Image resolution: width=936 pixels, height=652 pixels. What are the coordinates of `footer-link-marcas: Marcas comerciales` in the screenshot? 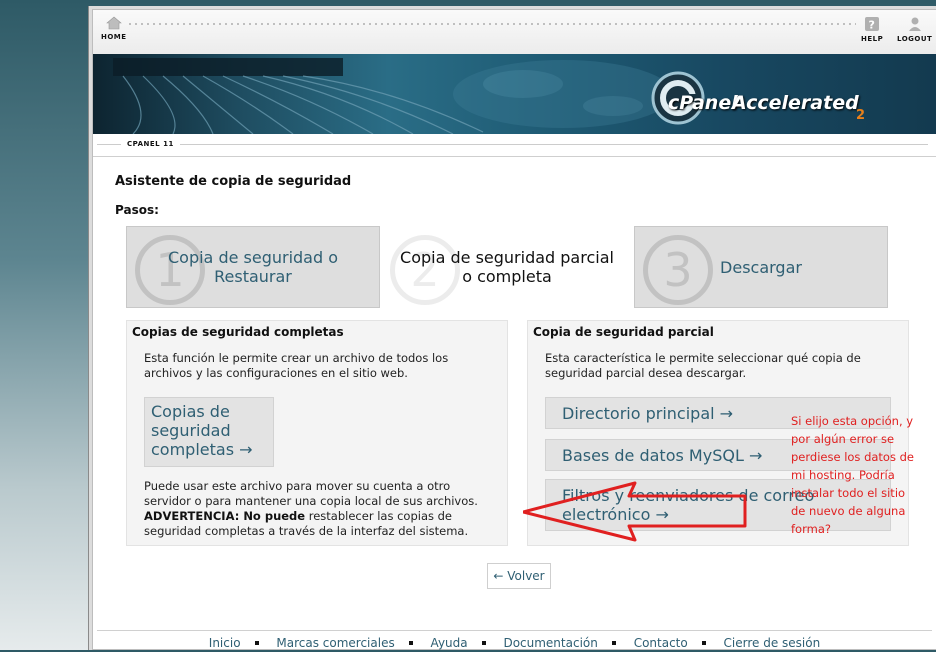 It's located at (335, 643).